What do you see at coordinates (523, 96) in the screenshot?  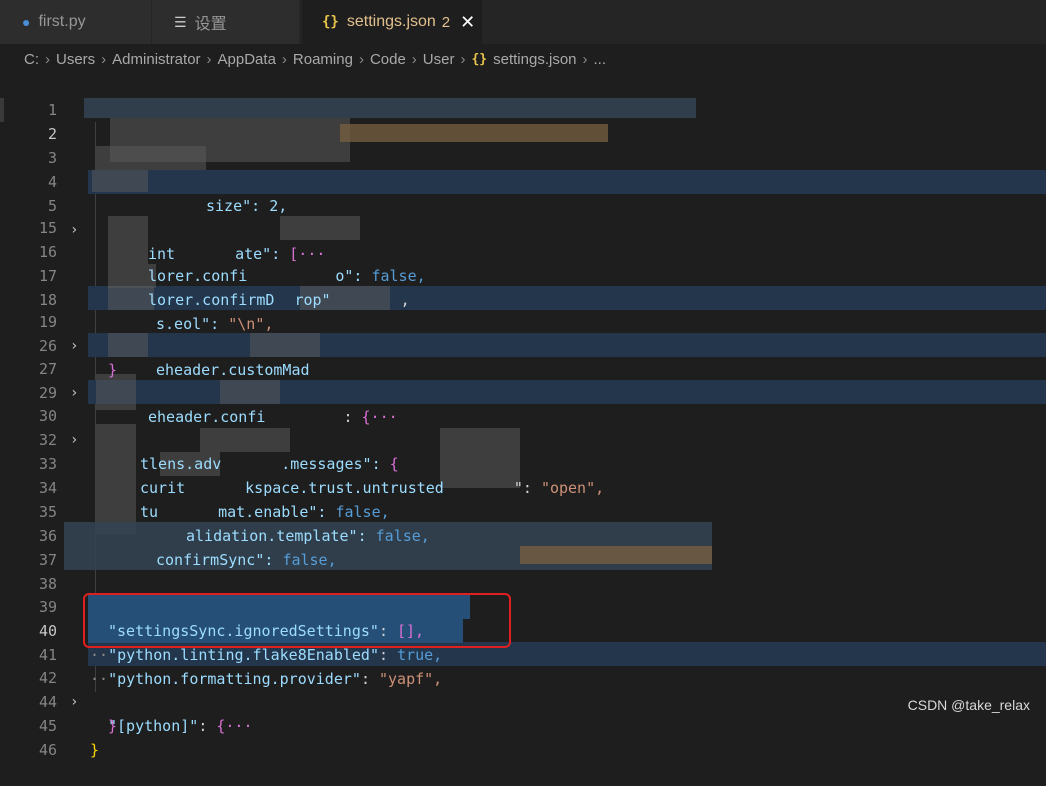 I see `code-line: 1` at bounding box center [523, 96].